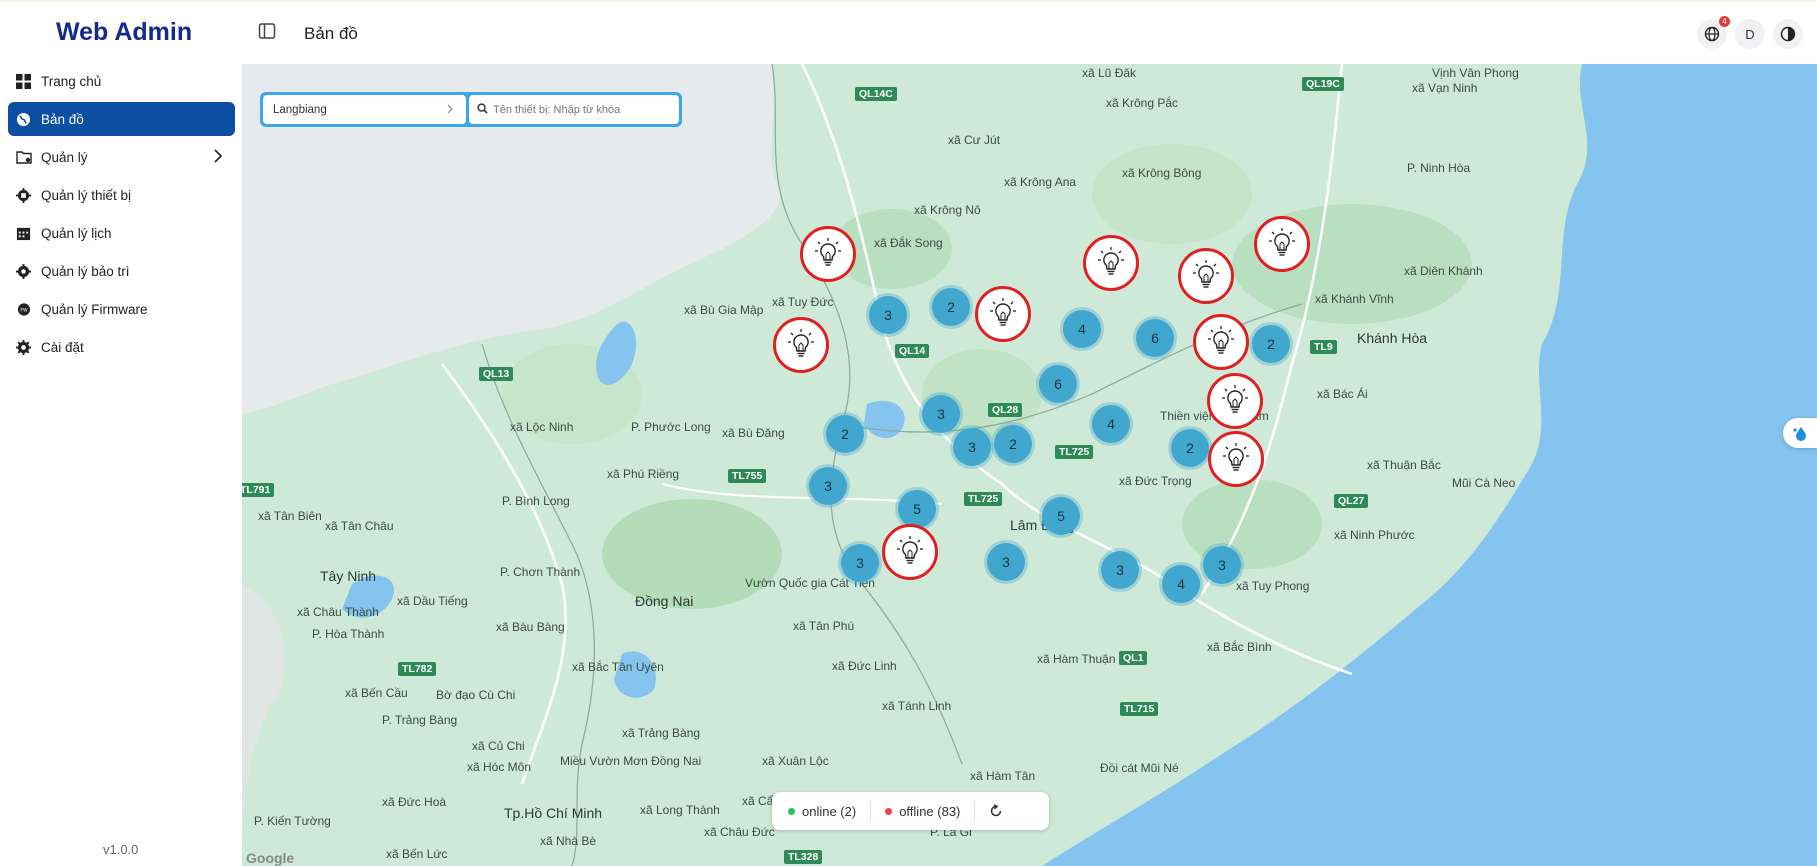 The height and width of the screenshot is (866, 1817). What do you see at coordinates (947, 210) in the screenshot?
I see `map-place-label: xã Krông Nô` at bounding box center [947, 210].